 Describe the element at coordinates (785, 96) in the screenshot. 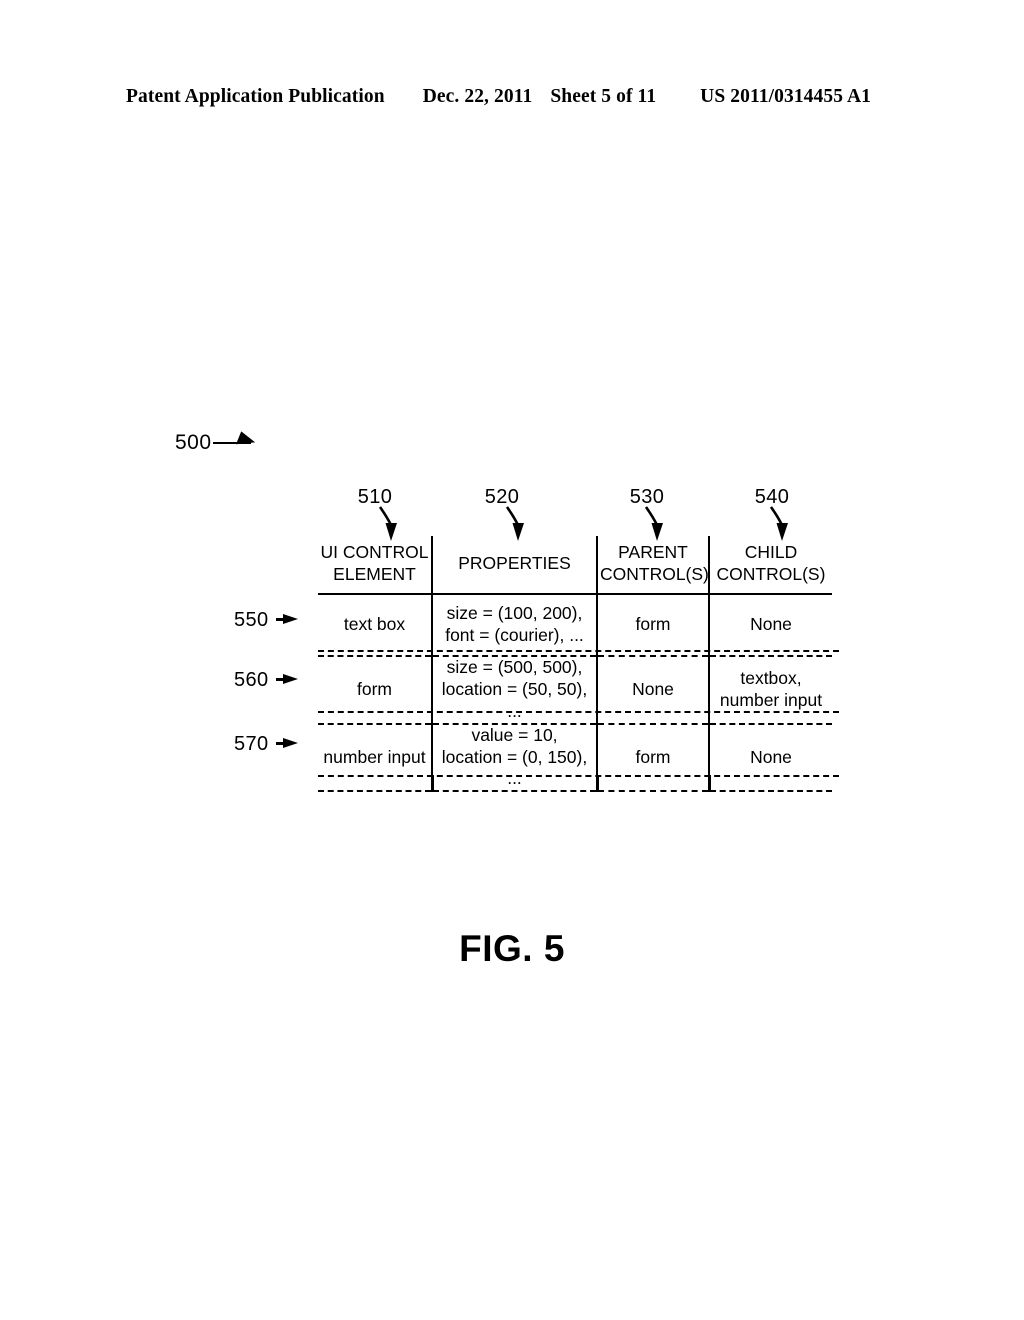

I see `publication-number: US 2011/0314455 A1` at that location.